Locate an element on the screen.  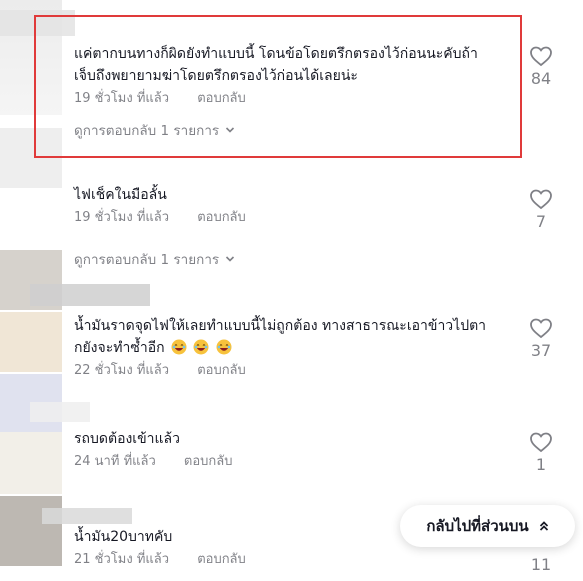
comment-timestamp: 24 นาที ที่แล้ว is located at coordinates (115, 461).